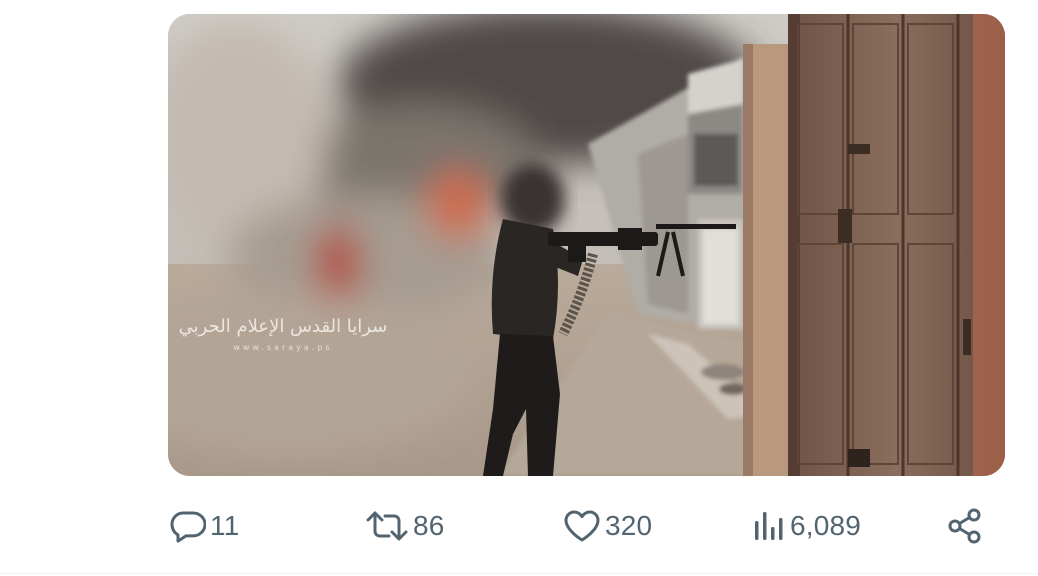 This screenshot has height=576, width=1038. What do you see at coordinates (519, 573) in the screenshot?
I see `tweet-divider` at bounding box center [519, 573].